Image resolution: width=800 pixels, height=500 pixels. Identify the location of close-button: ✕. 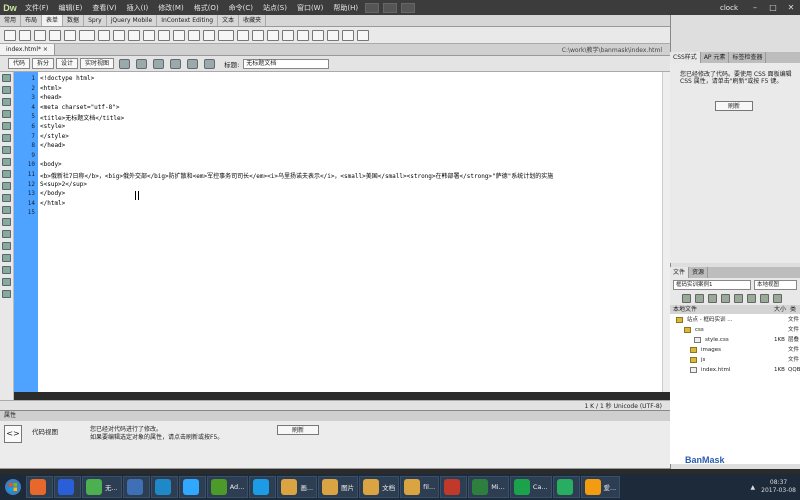
(791, 7).